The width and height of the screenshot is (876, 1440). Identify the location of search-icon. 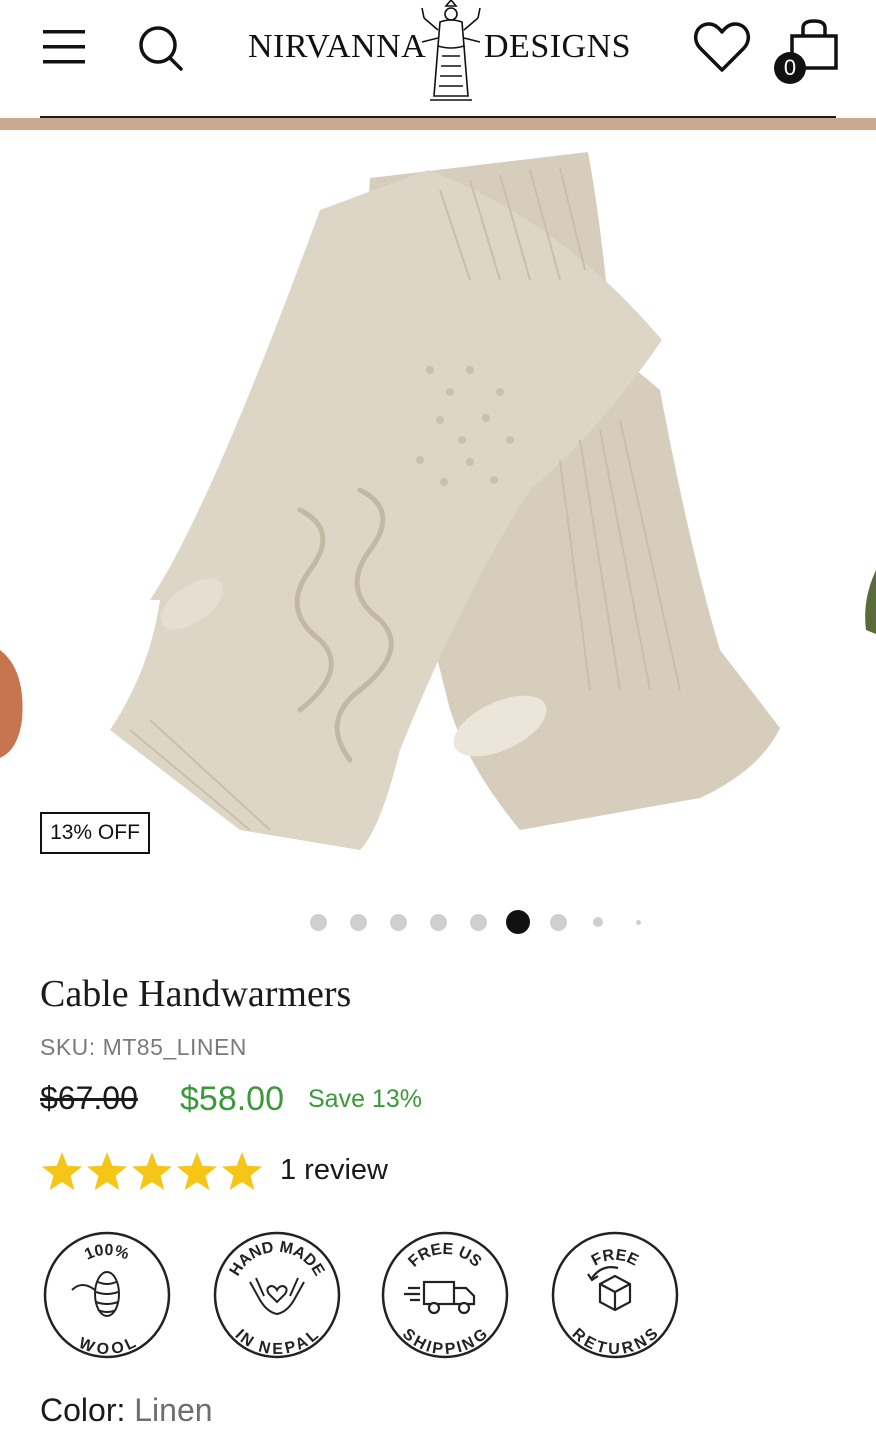
(161, 47).